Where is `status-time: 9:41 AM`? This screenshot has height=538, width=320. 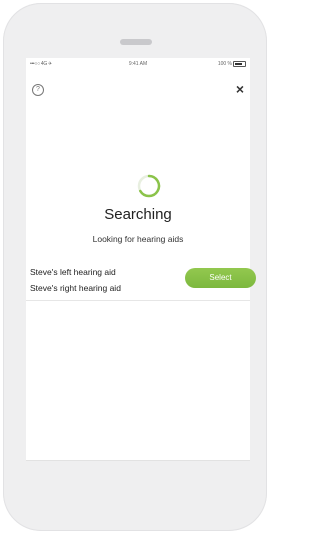
status-time: 9:41 AM is located at coordinates (138, 64).